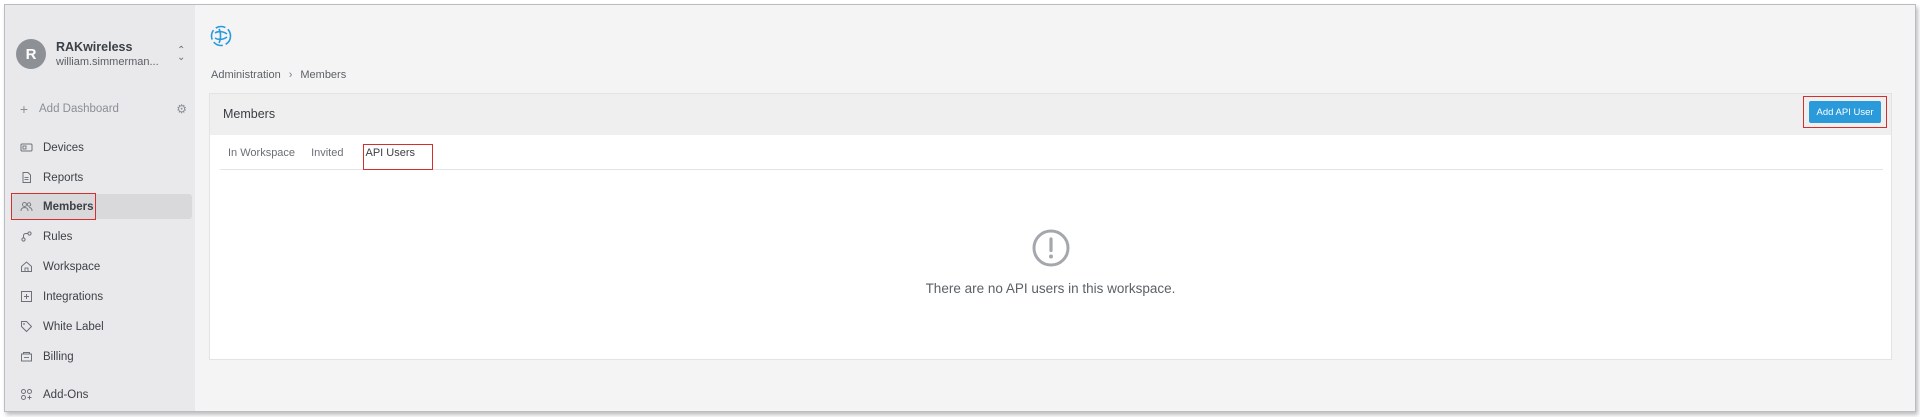 The image size is (1920, 417). Describe the element at coordinates (26, 394) in the screenshot. I see `addons-icon` at that location.